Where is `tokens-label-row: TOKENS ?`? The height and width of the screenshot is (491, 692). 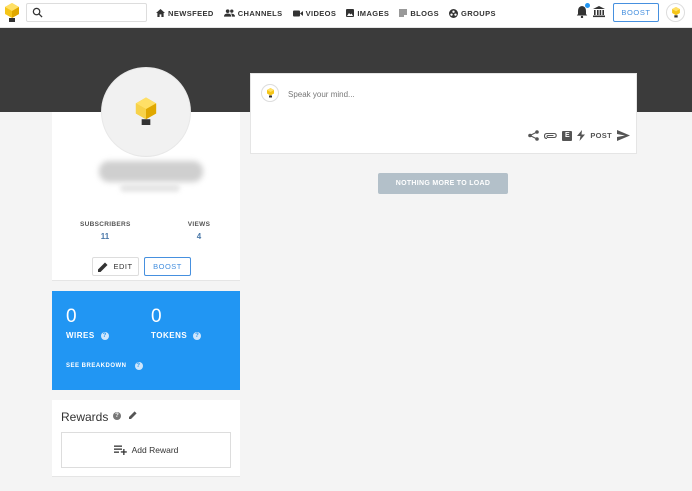
tokens-label-row: TOKENS ? is located at coordinates (176, 335).